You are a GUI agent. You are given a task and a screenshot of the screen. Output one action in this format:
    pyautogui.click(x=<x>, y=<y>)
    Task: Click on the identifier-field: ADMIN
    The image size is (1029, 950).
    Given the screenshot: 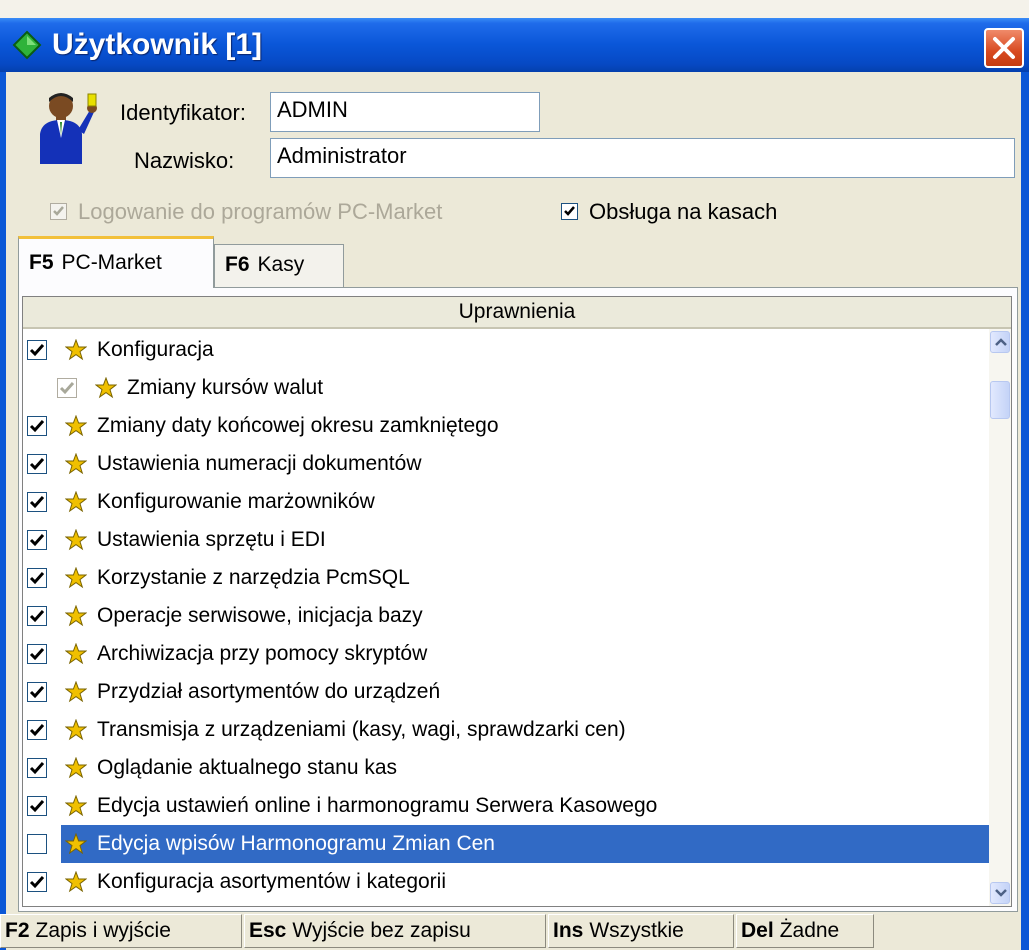 What is the action you would take?
    pyautogui.click(x=405, y=112)
    